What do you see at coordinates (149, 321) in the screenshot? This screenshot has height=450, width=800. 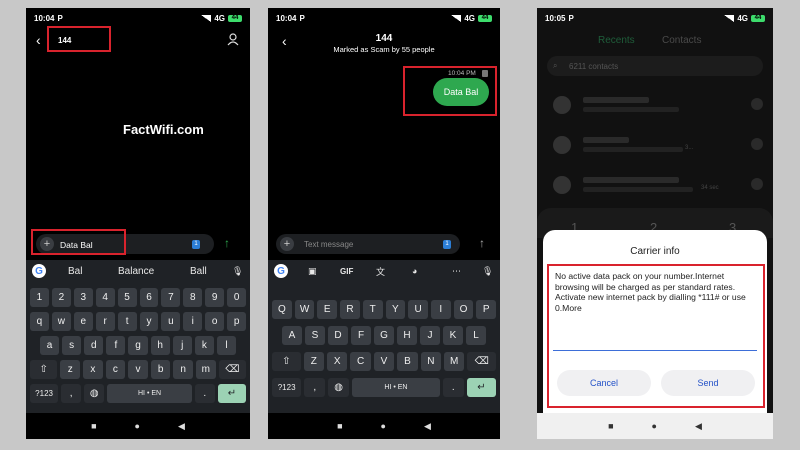 I see `key: y` at bounding box center [149, 321].